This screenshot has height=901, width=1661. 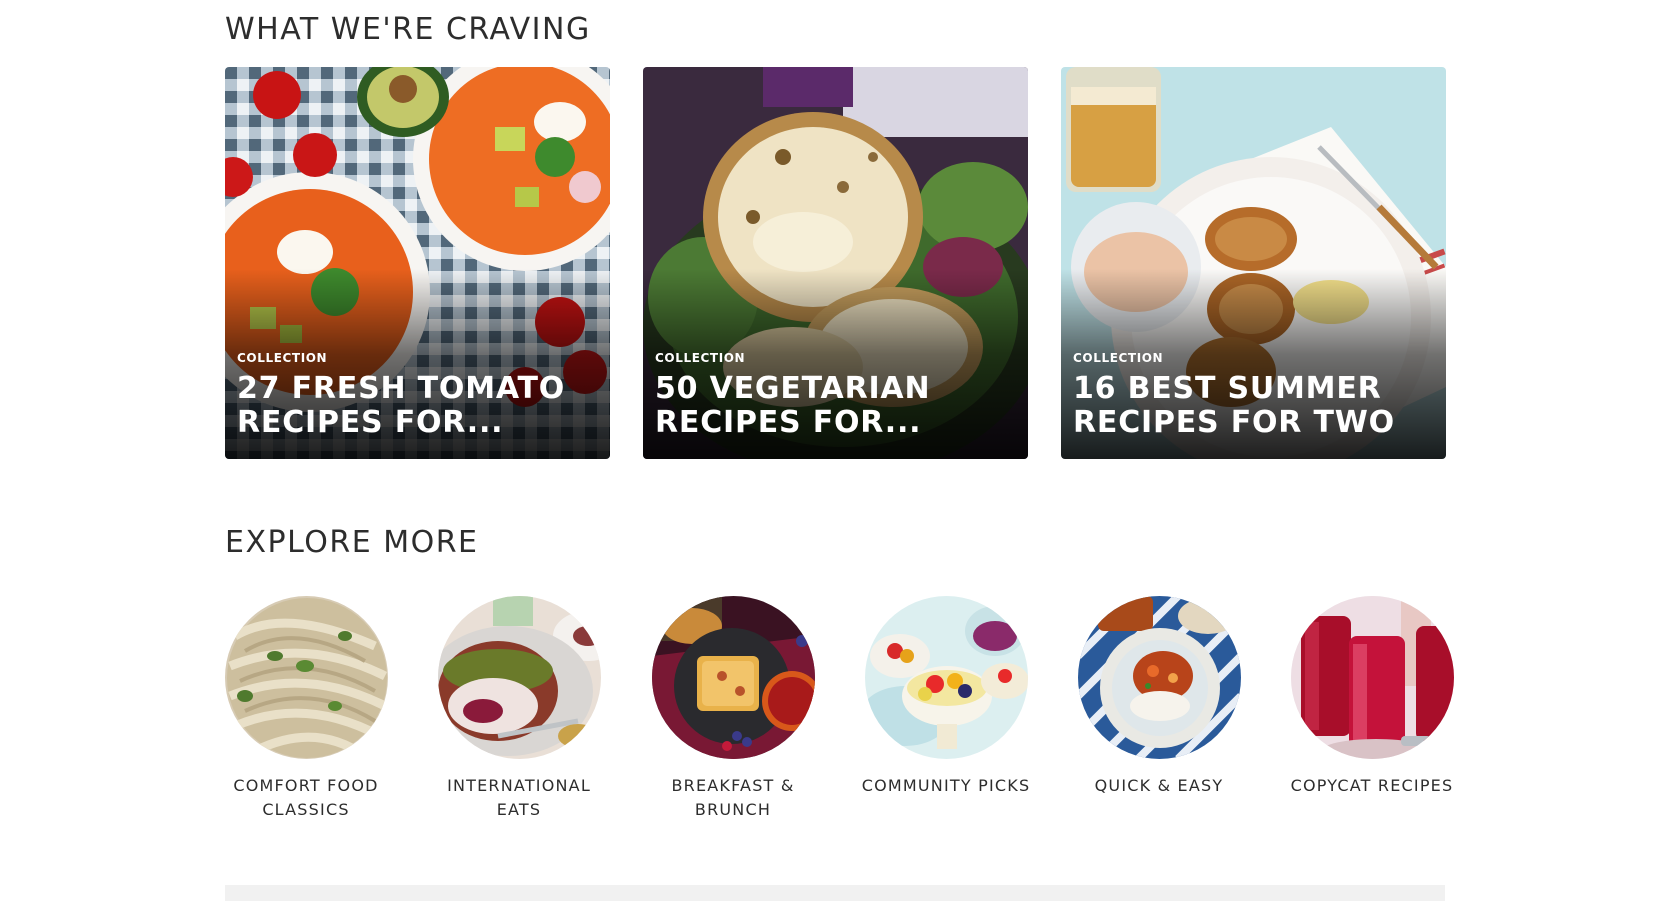 I want to click on category-international-eats: INTERNATIONAL EATS, so click(x=519, y=709).